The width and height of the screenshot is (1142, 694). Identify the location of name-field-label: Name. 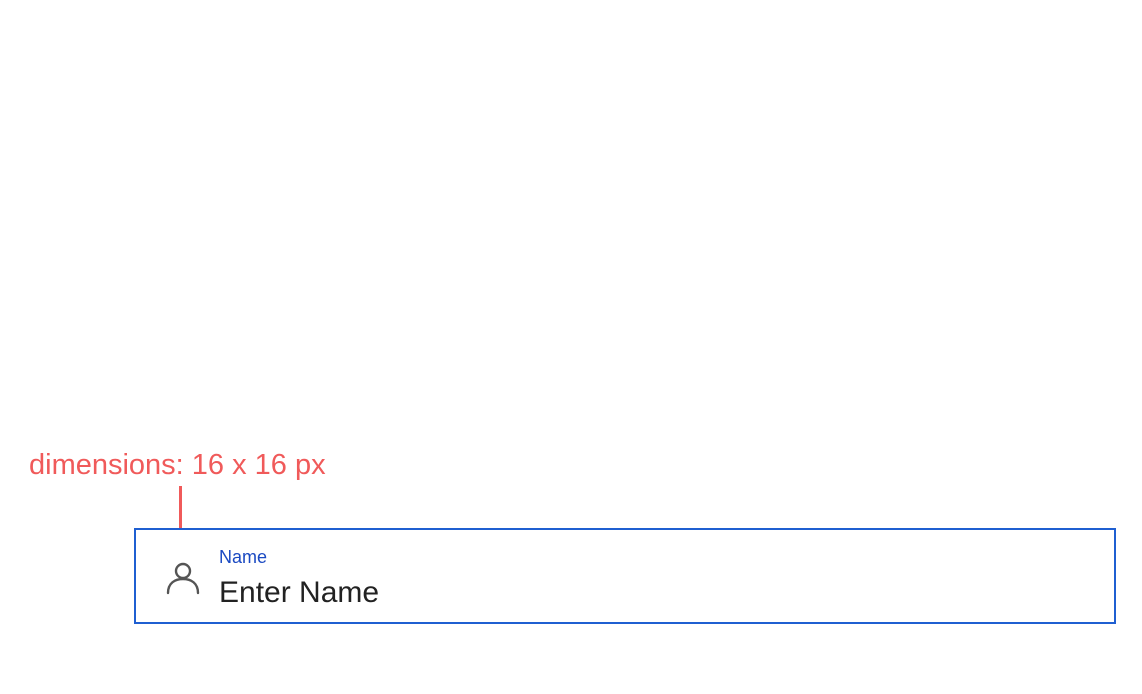
(243, 557).